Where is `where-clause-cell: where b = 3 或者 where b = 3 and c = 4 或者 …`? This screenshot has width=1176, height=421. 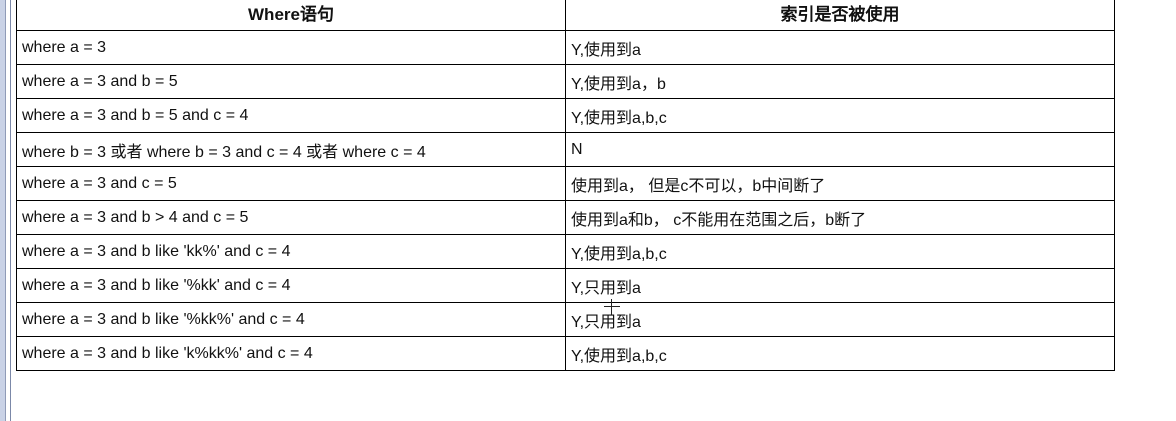 where-clause-cell: where b = 3 或者 where b = 3 and c = 4 或者 … is located at coordinates (291, 149).